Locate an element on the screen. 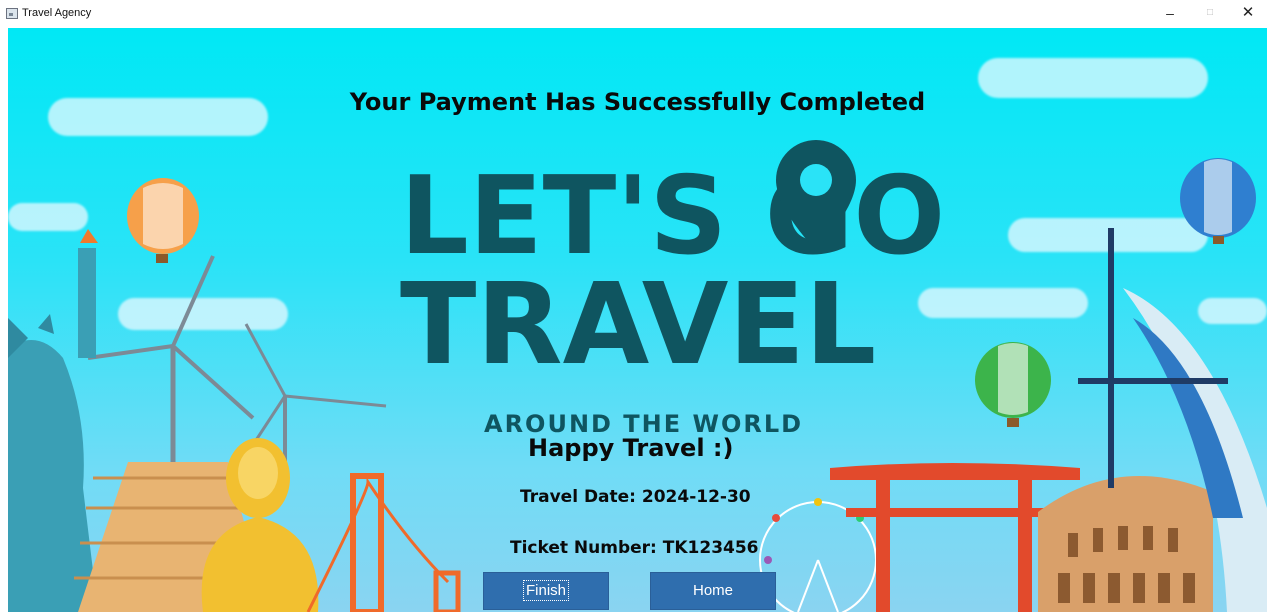 This screenshot has width=1269, height=612. close-icon: ✕ is located at coordinates (1248, 13).